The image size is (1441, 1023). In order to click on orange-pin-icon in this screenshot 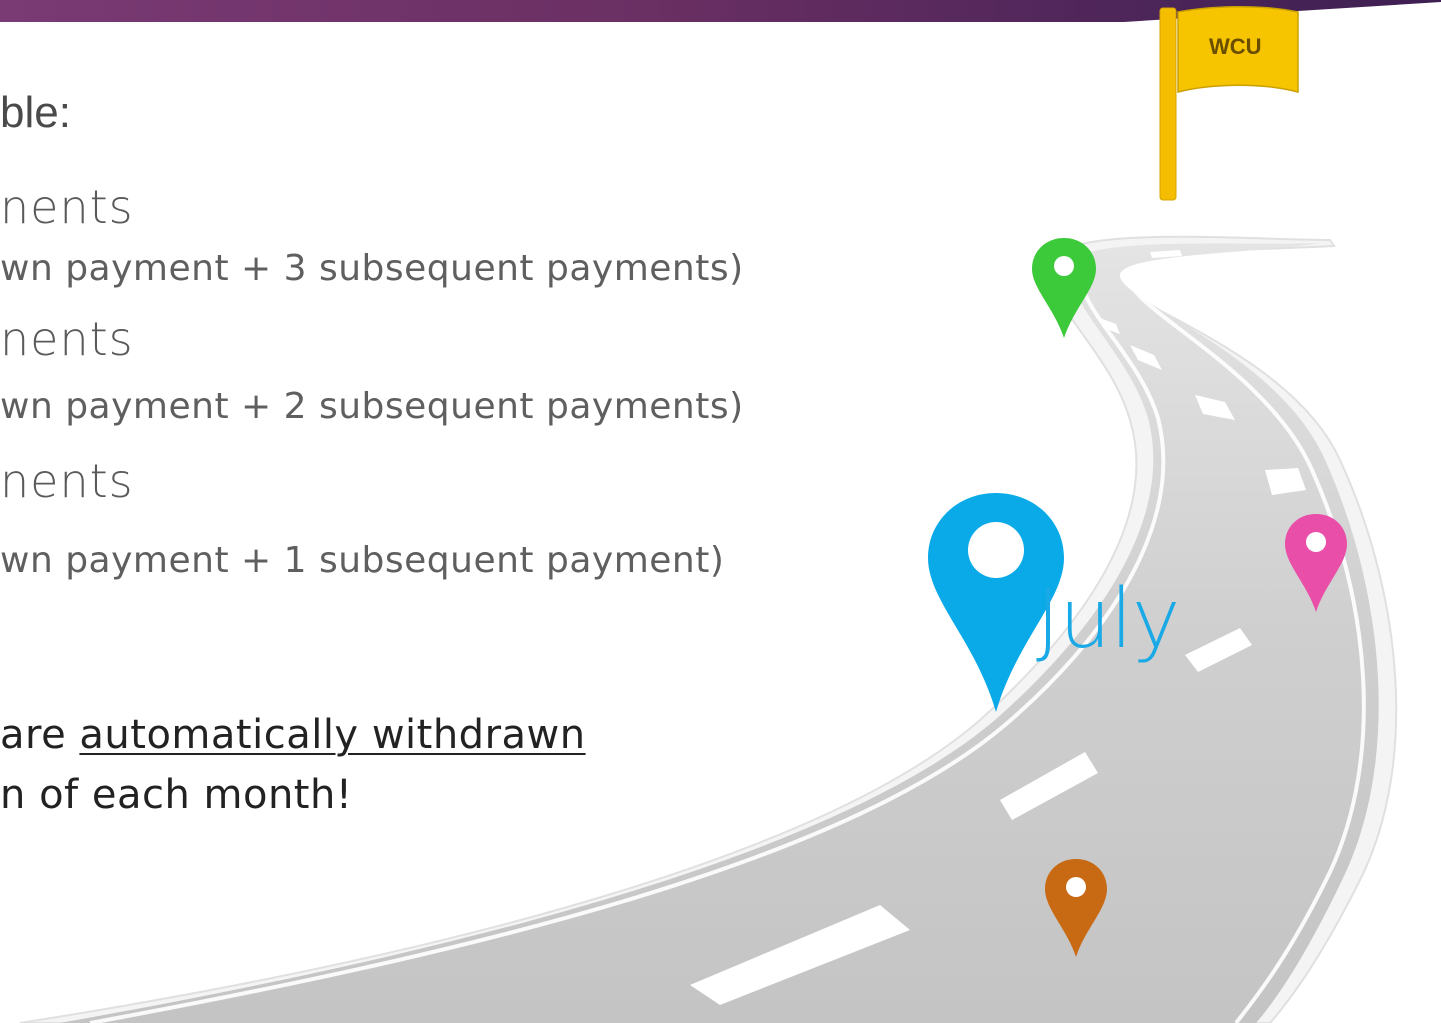, I will do `click(1076, 908)`.